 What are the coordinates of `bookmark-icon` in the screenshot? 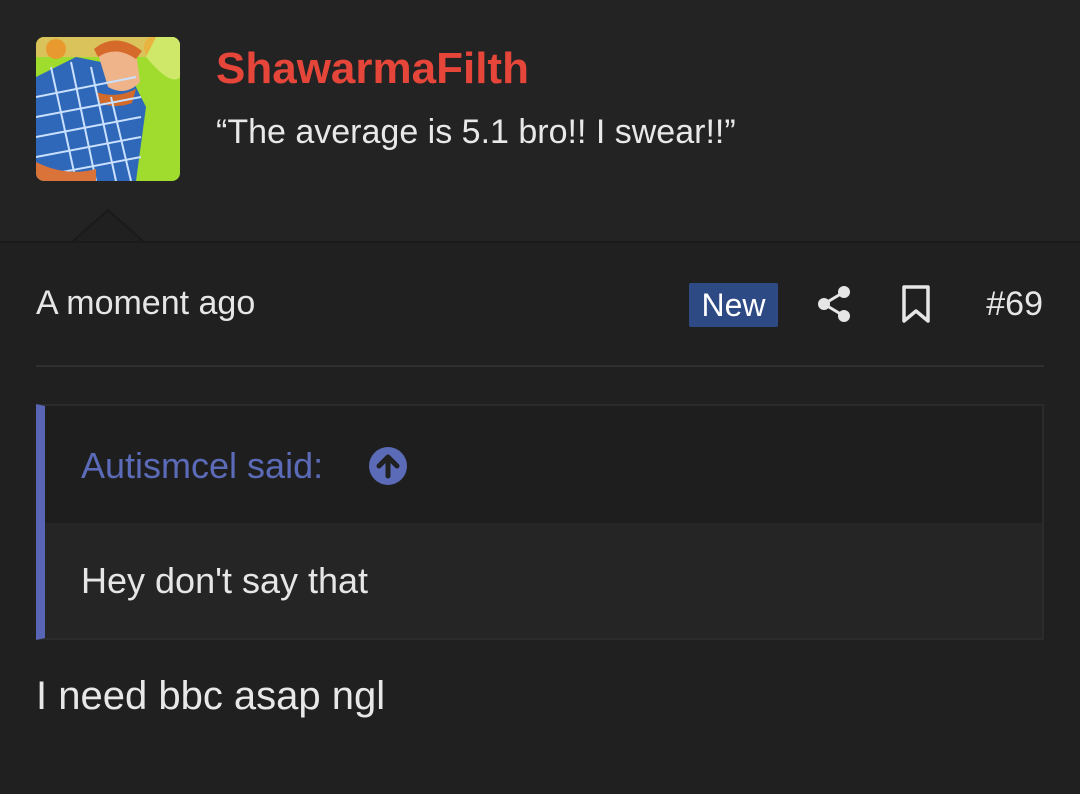 It's located at (916, 304).